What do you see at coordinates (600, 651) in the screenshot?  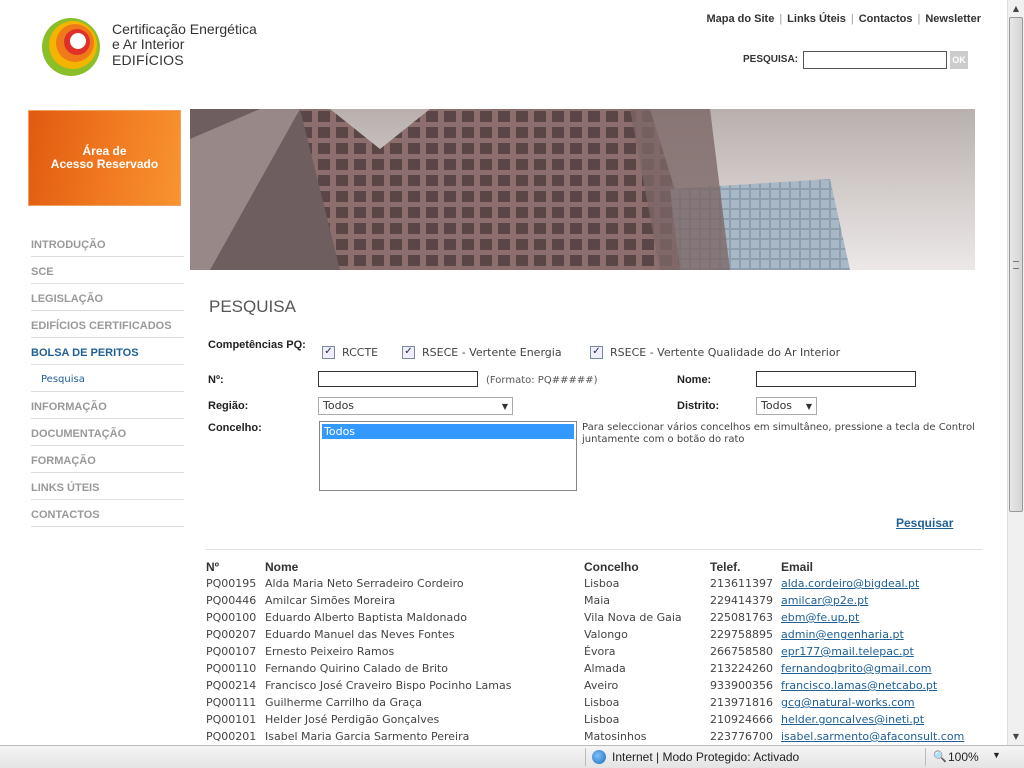 I see `cell-concelho: Évora` at bounding box center [600, 651].